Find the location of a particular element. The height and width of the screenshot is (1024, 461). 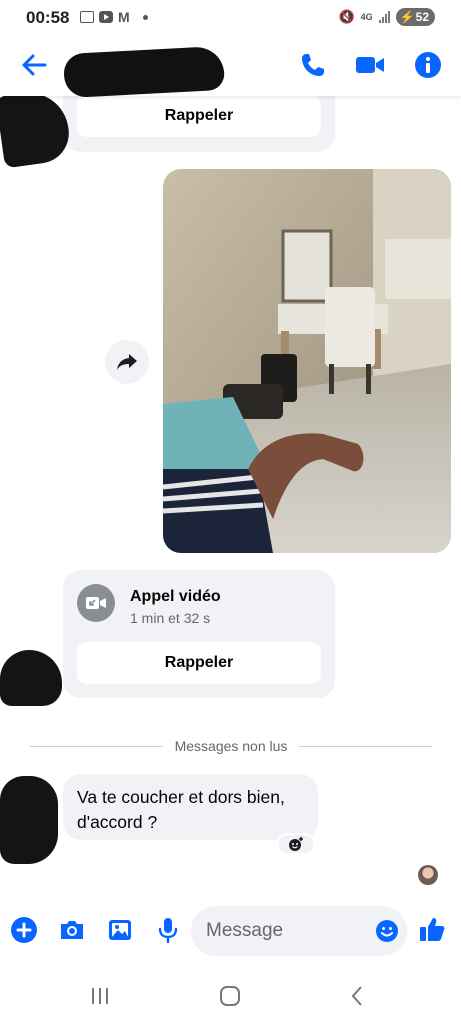

unread-label: Messages non lus is located at coordinates (231, 746).